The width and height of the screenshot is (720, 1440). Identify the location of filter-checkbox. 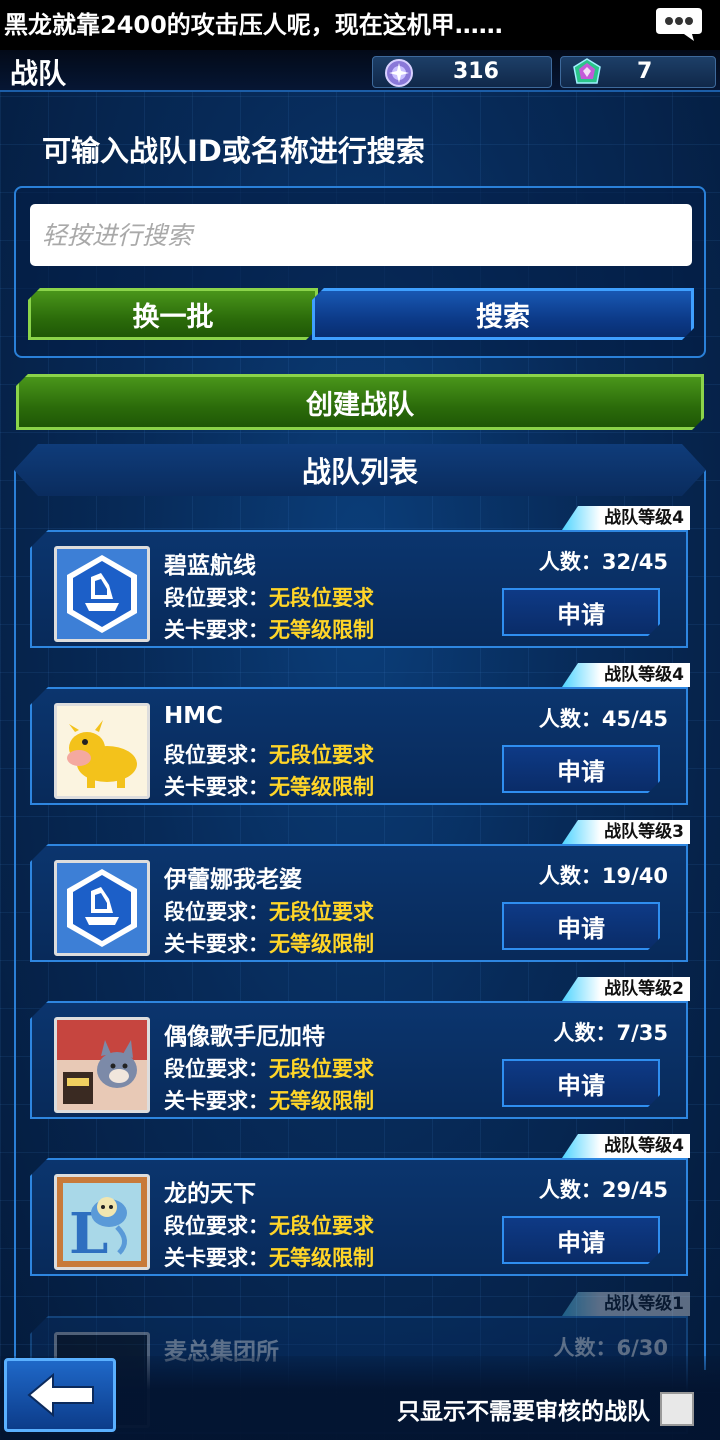
(677, 1409).